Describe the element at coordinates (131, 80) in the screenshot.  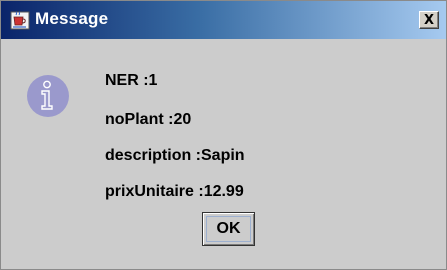
I see `message-line-ner: NER :1` at that location.